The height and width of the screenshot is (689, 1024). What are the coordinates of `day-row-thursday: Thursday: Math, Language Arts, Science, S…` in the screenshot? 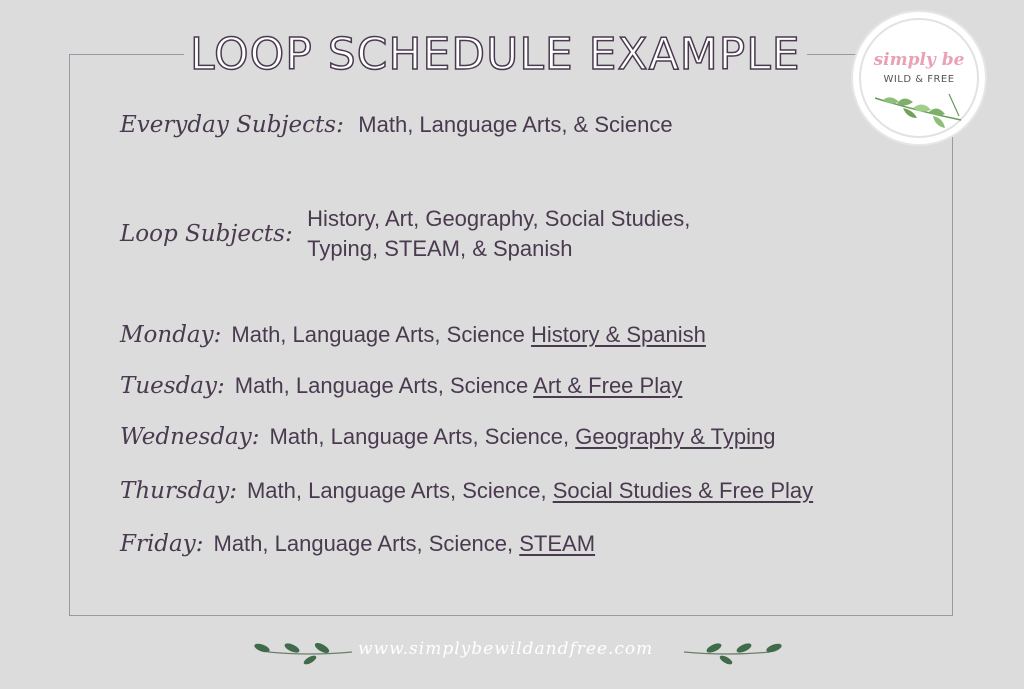 It's located at (466, 491).